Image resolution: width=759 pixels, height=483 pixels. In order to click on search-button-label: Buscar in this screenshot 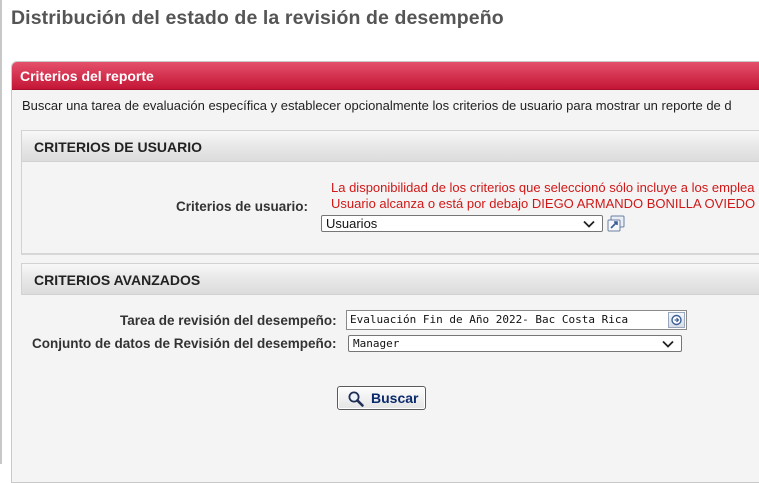, I will do `click(395, 398)`.